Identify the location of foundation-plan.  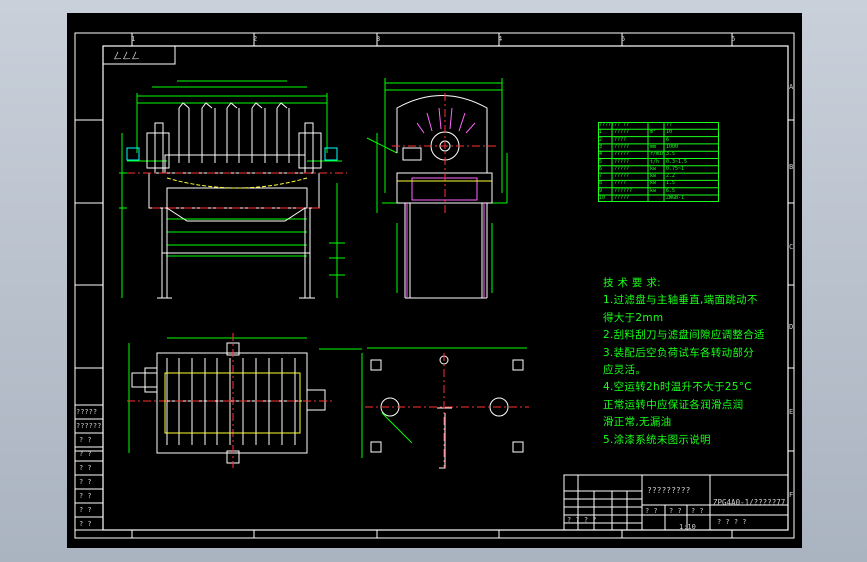
(445, 408).